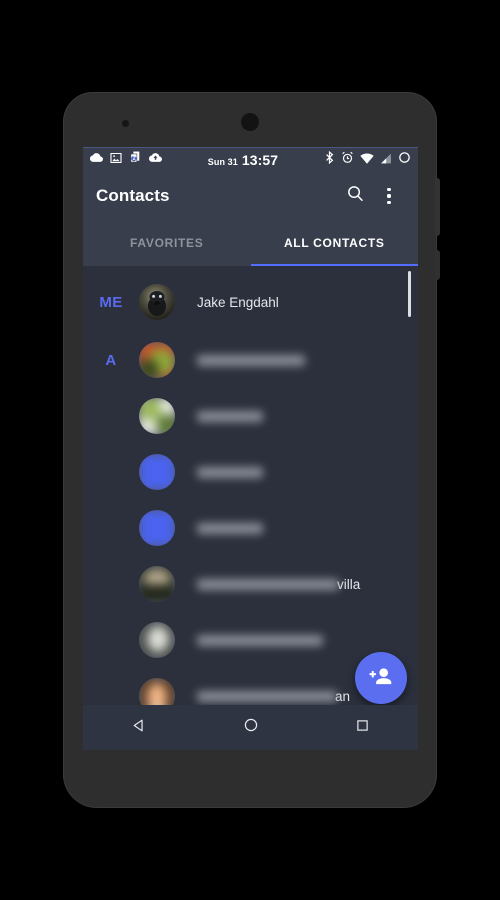 This screenshot has width=500, height=900. I want to click on contact-name-visible-tail: an, so click(343, 696).